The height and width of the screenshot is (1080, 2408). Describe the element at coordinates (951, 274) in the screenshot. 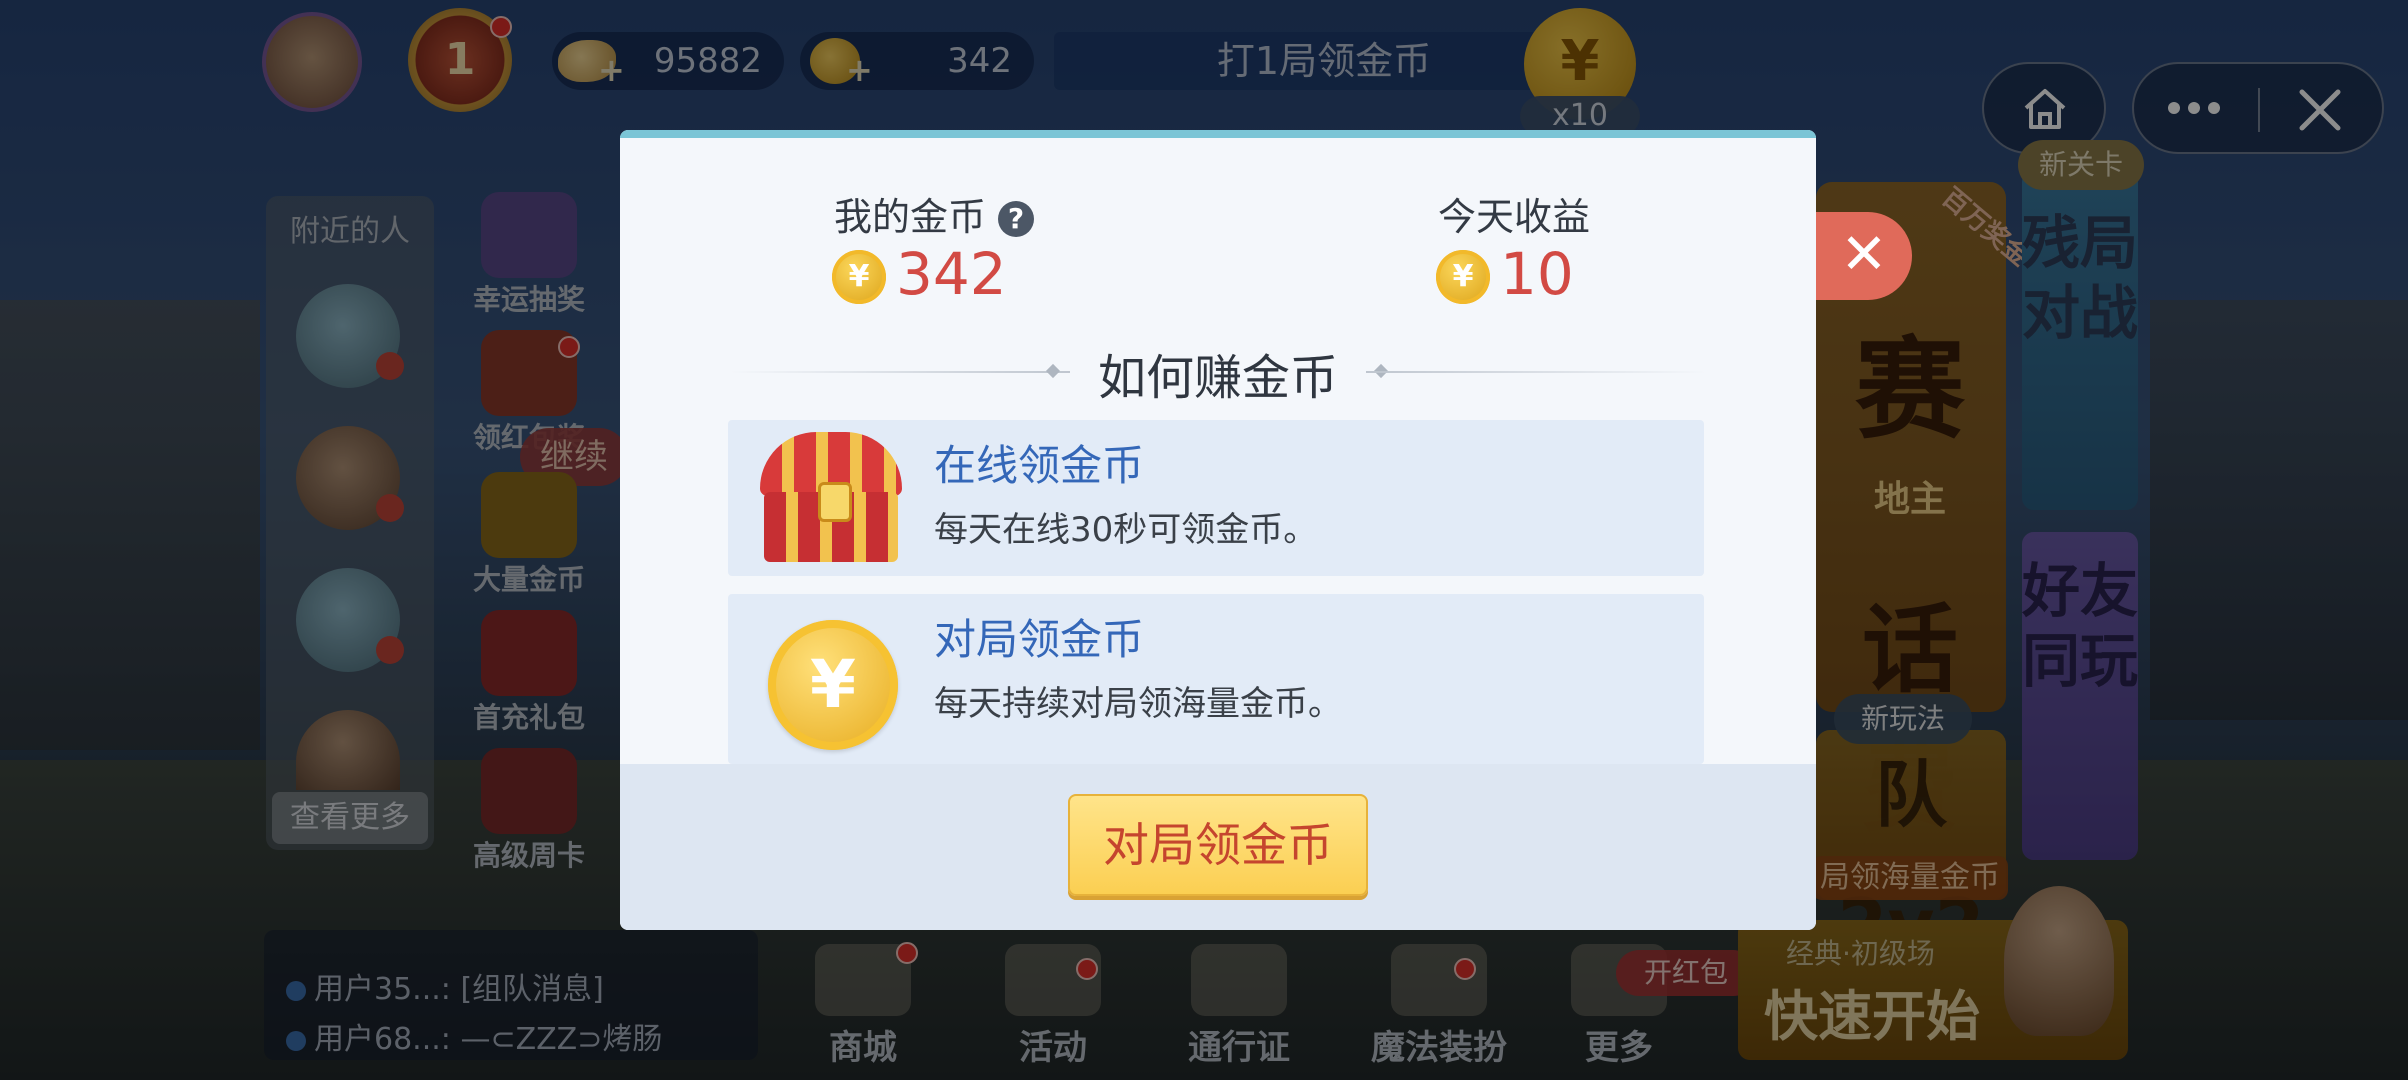

I see `my-coins-value: 342` at that location.